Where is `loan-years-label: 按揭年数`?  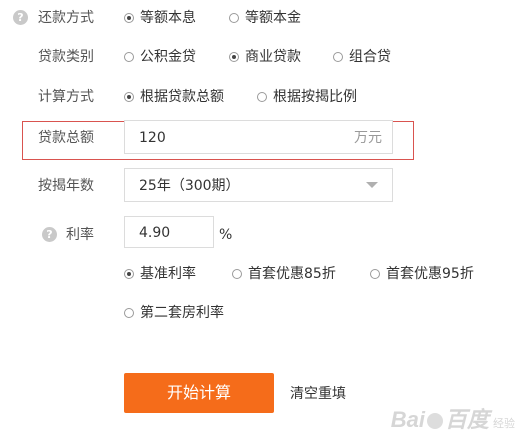 loan-years-label: 按揭年数 is located at coordinates (66, 186).